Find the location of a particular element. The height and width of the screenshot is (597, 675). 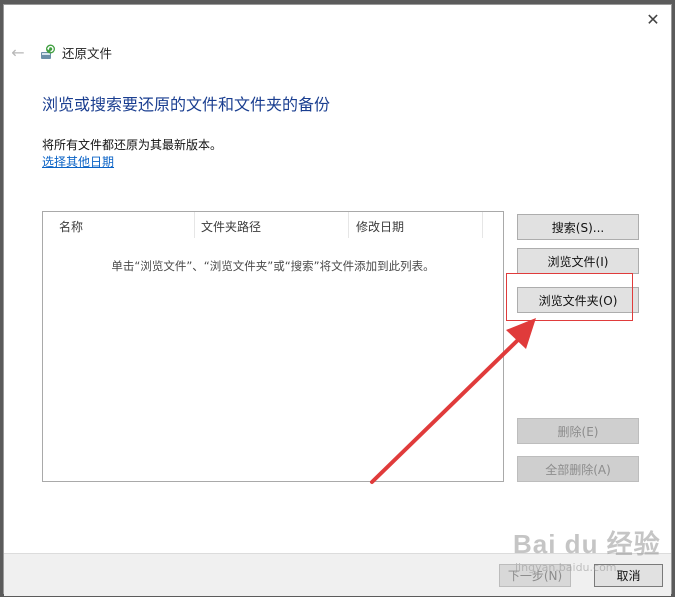

dialog-footer: 下一步(N) 取消 is located at coordinates (337, 574).